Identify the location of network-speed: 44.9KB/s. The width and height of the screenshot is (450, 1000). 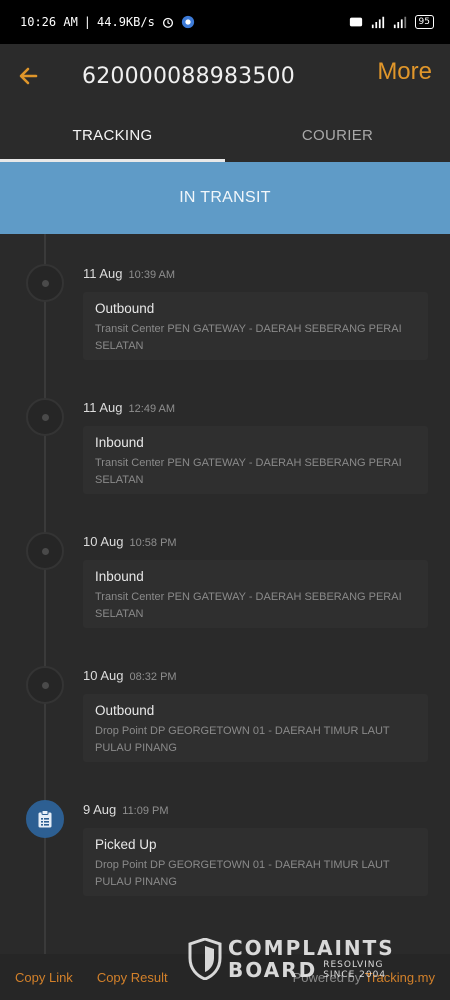
(126, 22).